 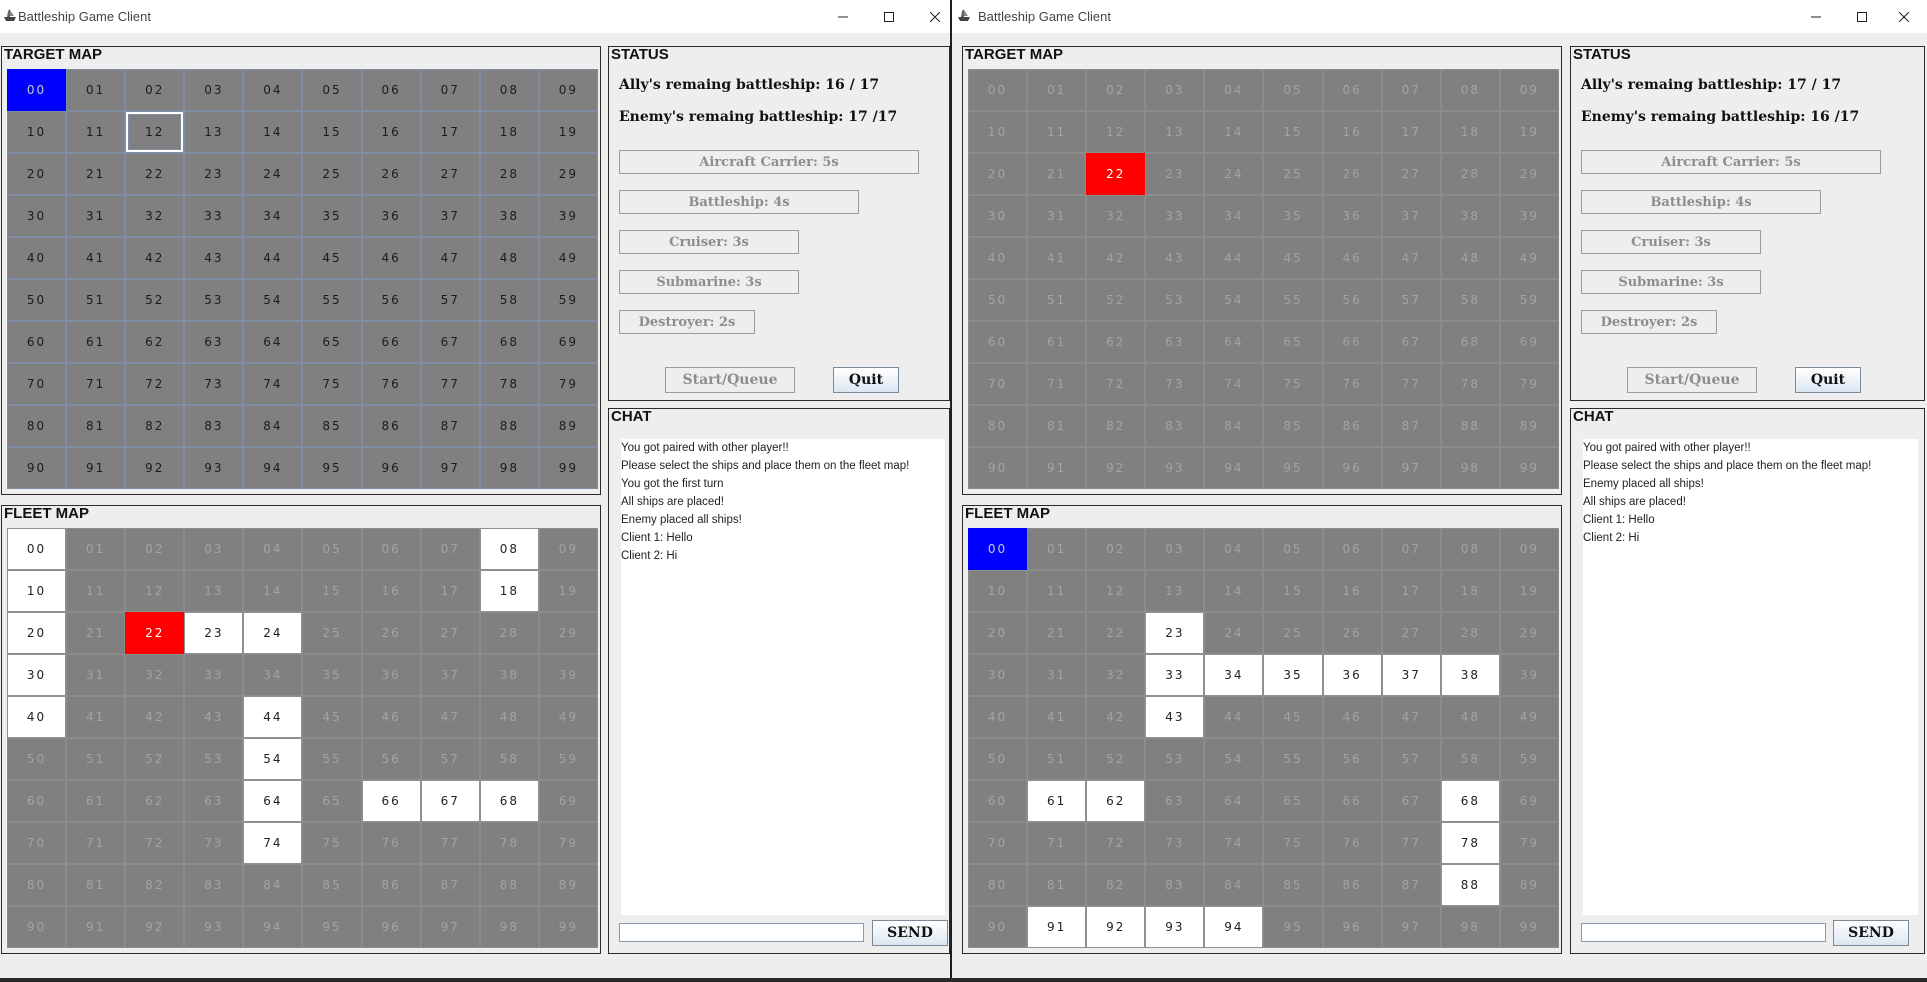 I want to click on target-cell-33: 33, so click(x=1175, y=216).